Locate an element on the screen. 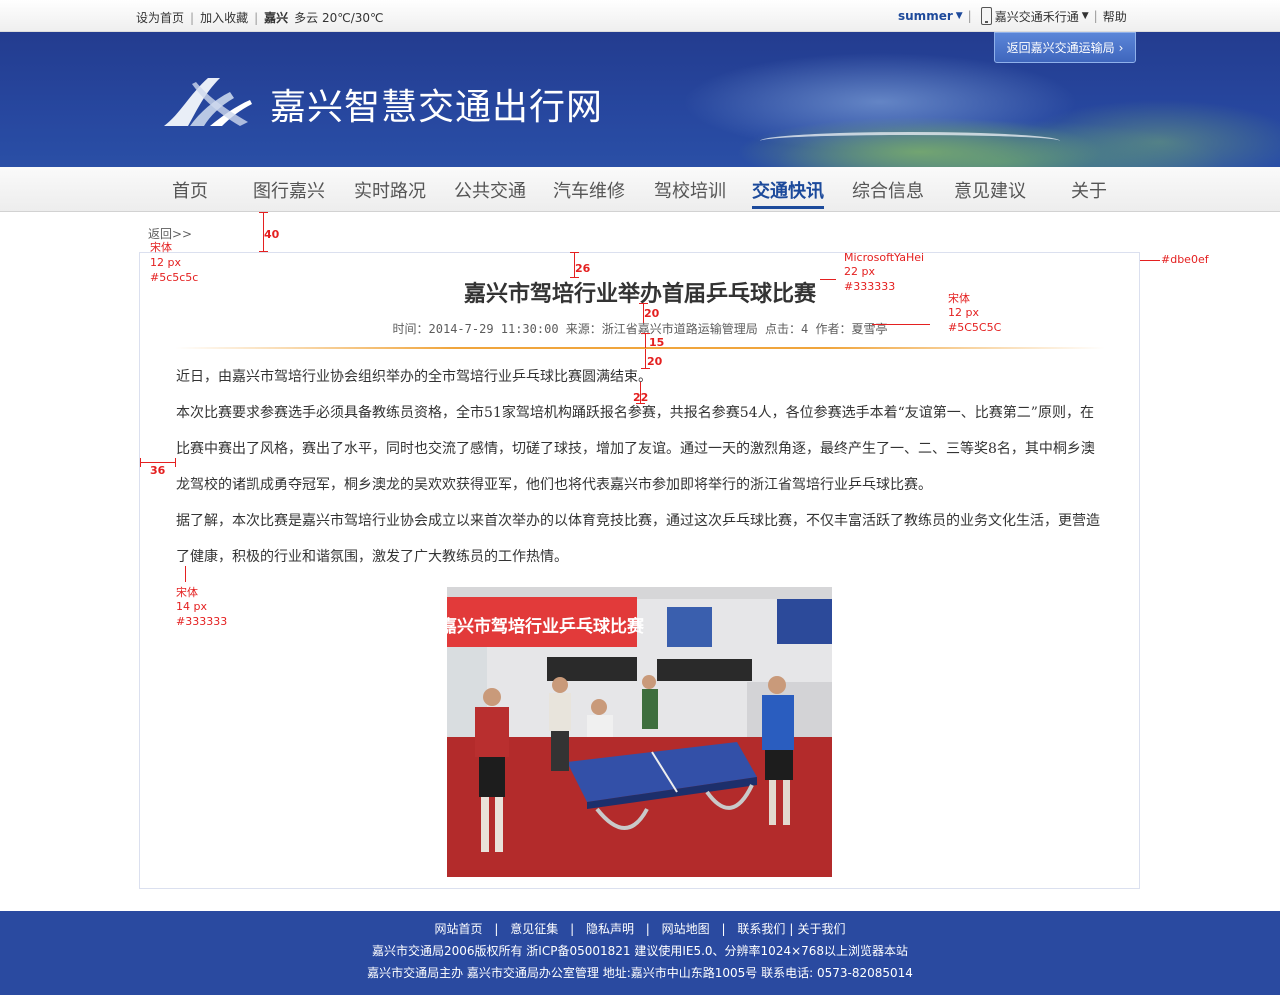 The height and width of the screenshot is (995, 1280). city-label: 嘉兴 is located at coordinates (276, 17).